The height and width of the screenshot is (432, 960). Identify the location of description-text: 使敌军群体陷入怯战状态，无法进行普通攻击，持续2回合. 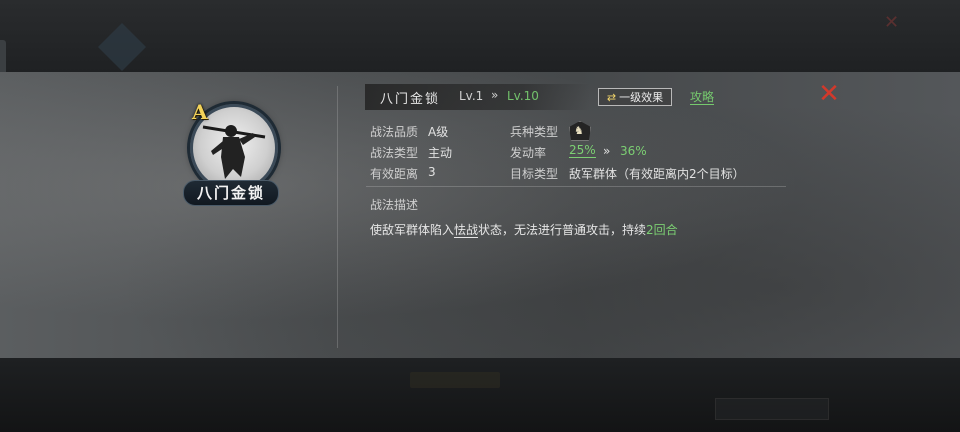
(524, 229).